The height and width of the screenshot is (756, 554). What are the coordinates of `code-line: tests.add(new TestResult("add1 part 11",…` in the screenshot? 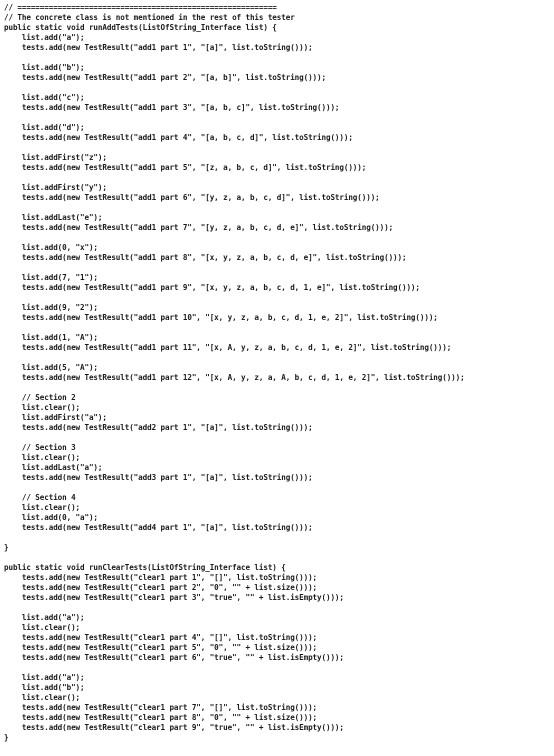 It's located at (228, 347).